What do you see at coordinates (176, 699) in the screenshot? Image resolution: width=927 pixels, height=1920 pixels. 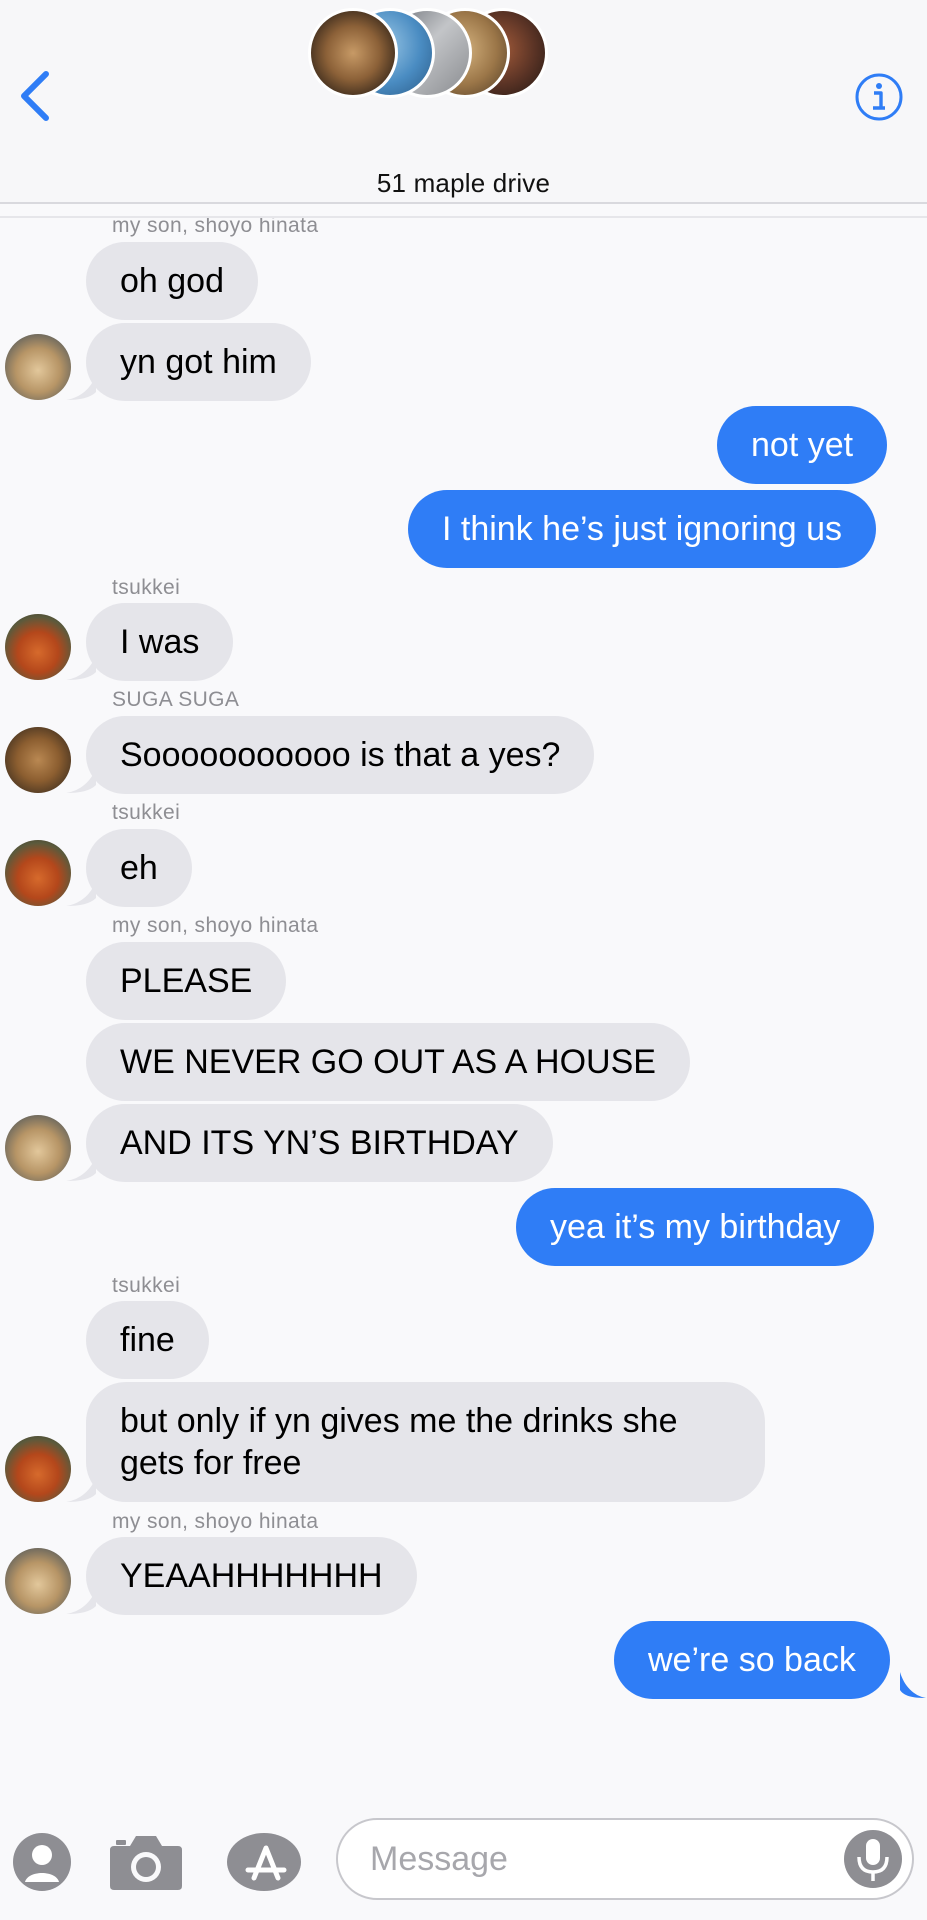 I see `sender-name: SUGA SUGA` at bounding box center [176, 699].